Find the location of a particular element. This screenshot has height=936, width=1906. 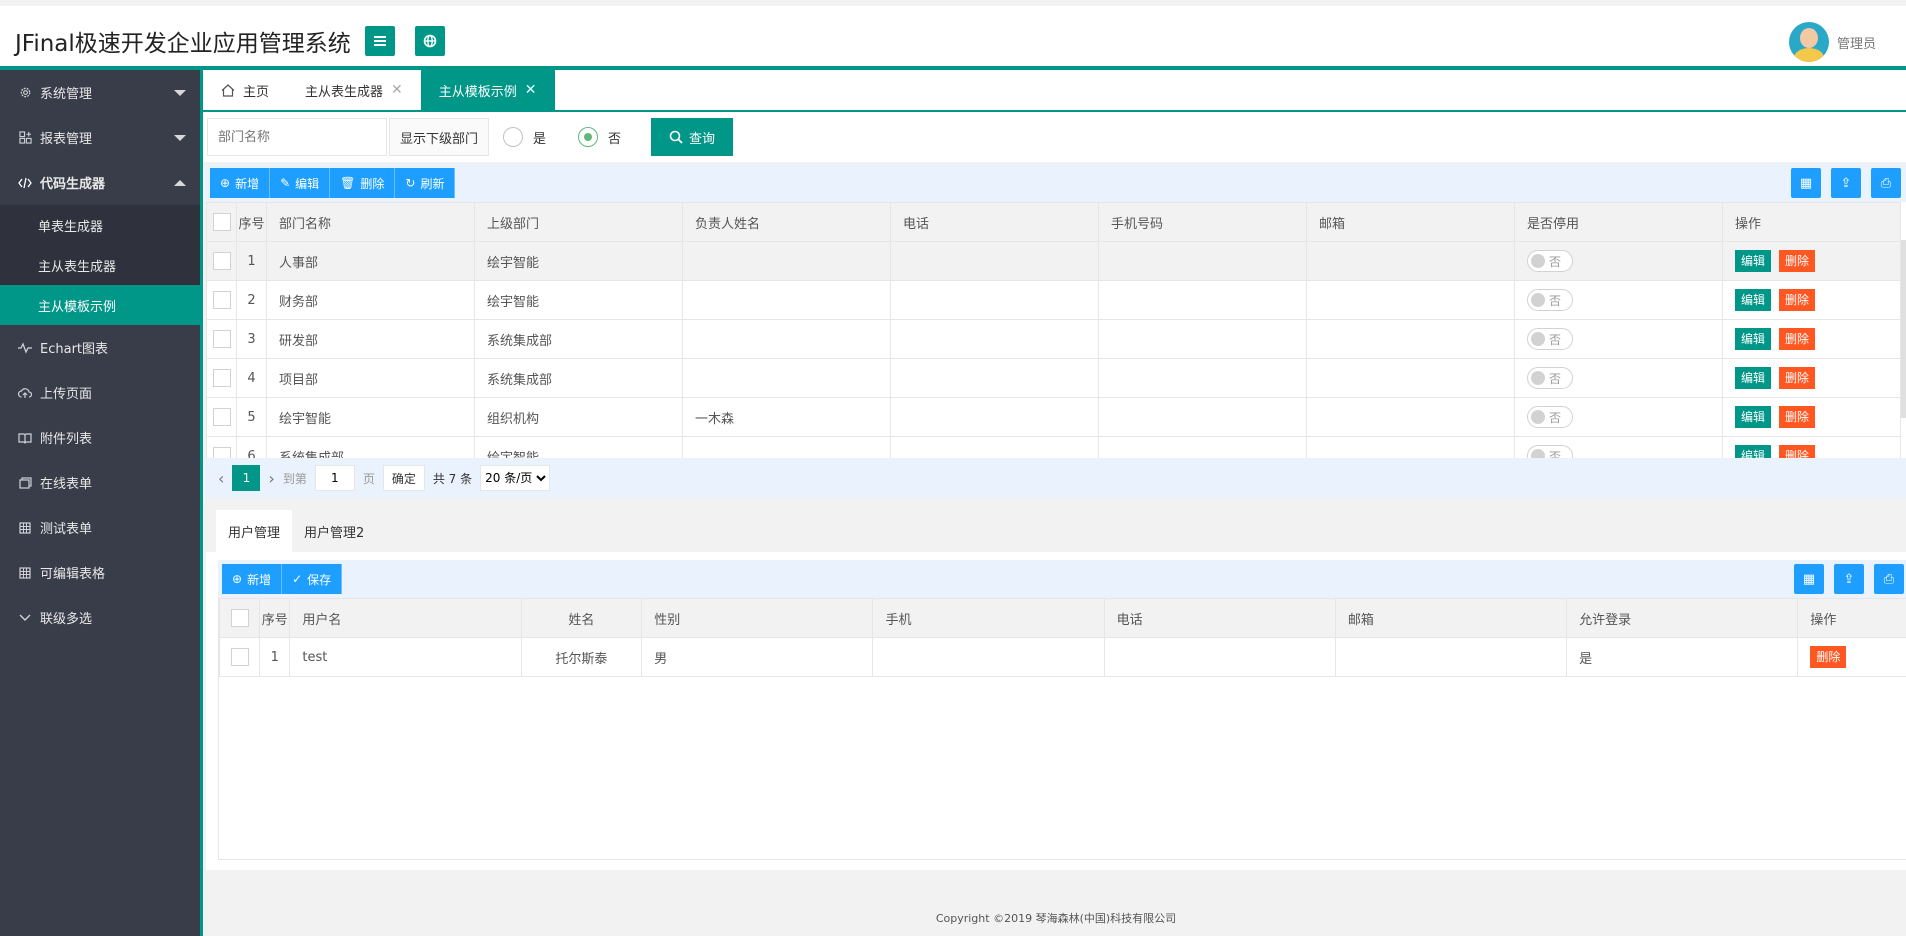

subtab-user-mgmt: 用户管理 is located at coordinates (254, 531).